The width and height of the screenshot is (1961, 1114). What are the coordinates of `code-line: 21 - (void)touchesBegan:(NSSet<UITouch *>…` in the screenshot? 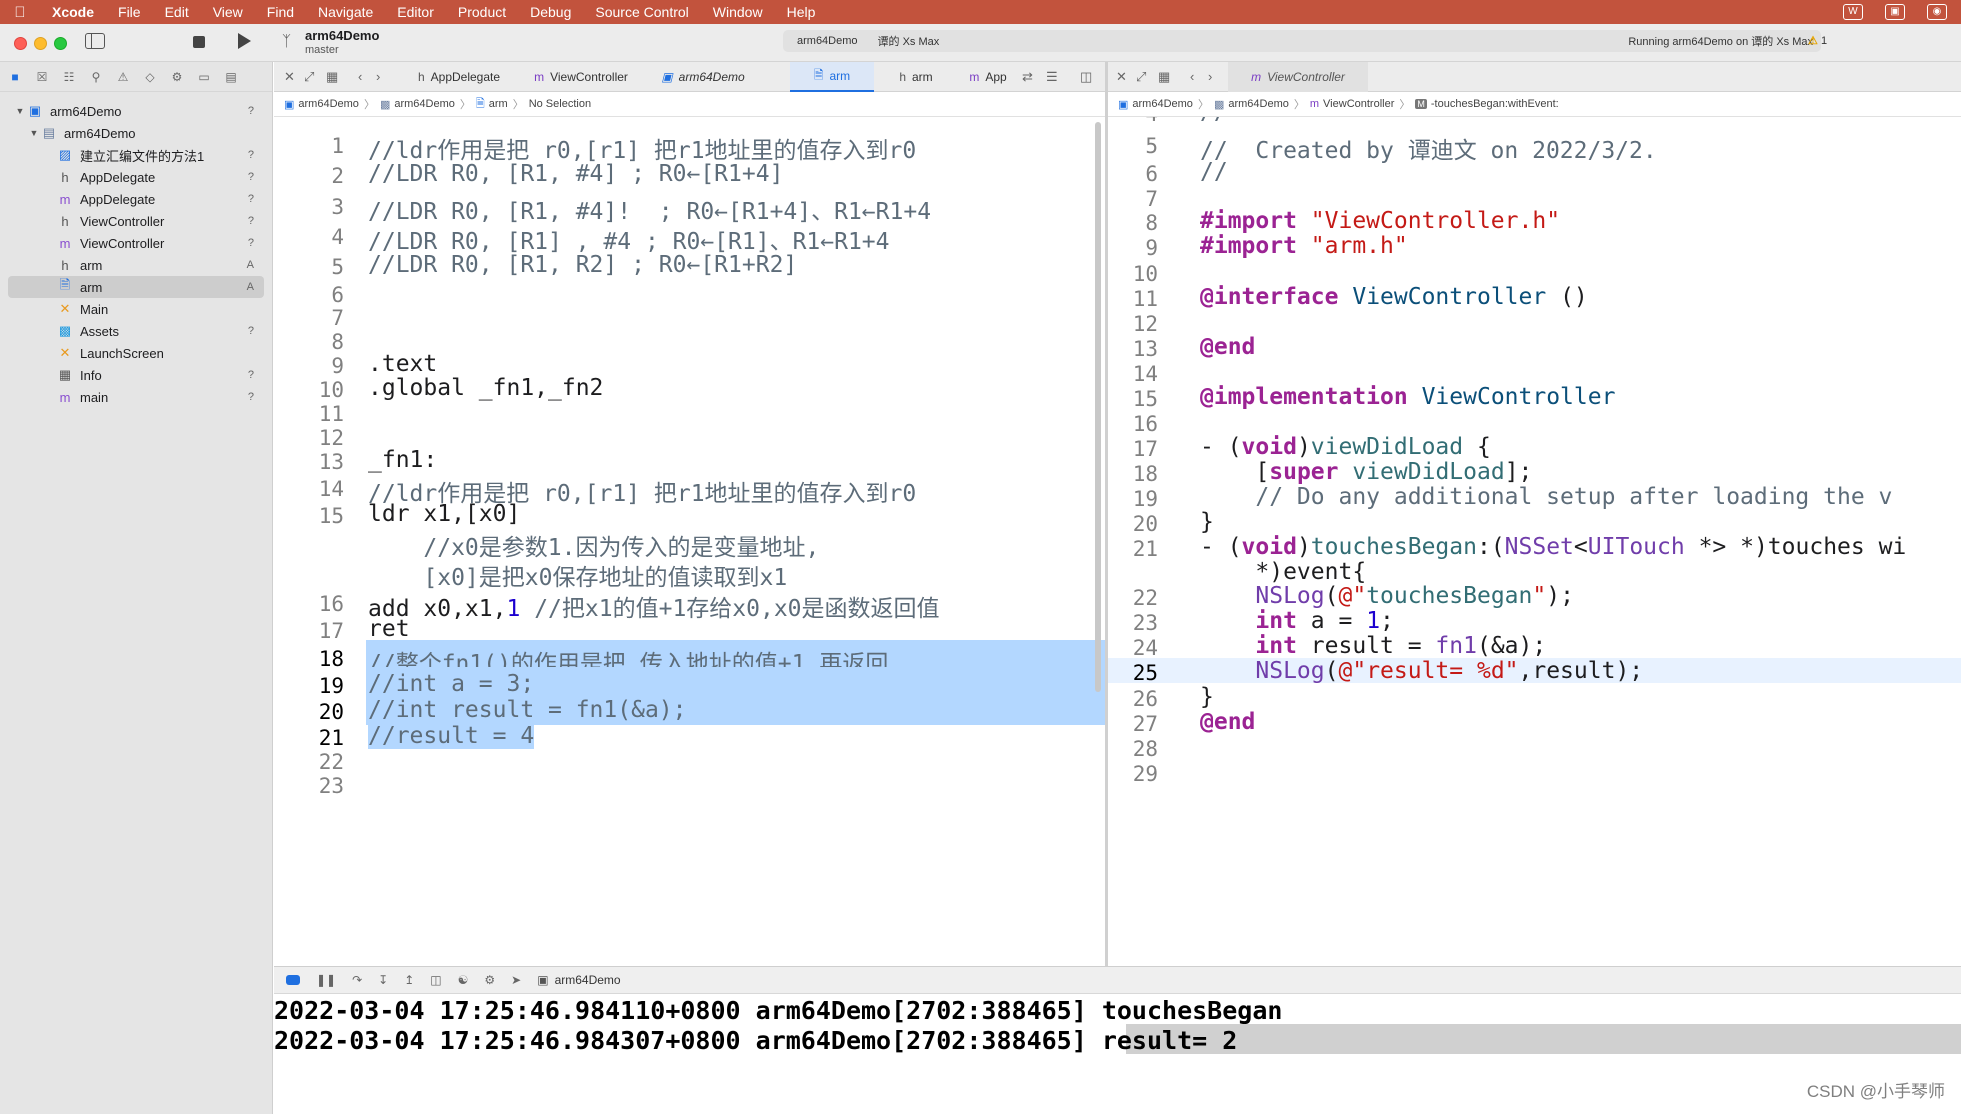 It's located at (1534, 547).